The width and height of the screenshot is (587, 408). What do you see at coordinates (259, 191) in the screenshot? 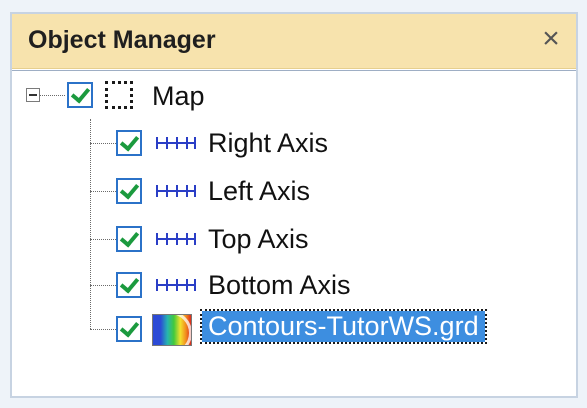
I see `tree-item-label: Left Axis` at bounding box center [259, 191].